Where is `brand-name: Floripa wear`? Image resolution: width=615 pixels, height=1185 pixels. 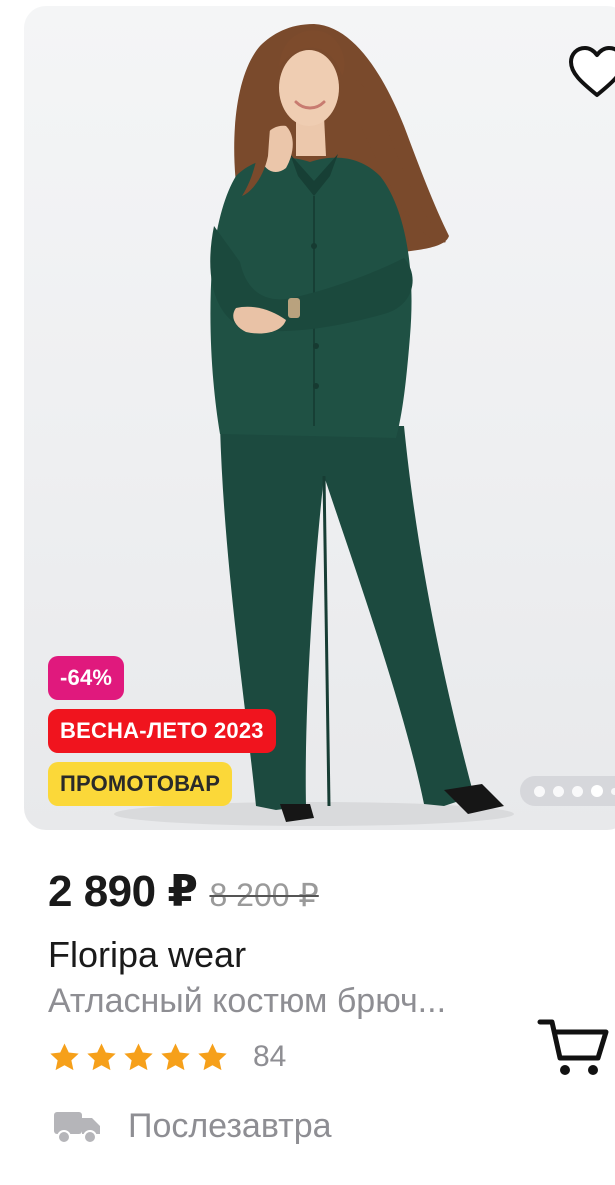
brand-name: Floripa wear is located at coordinates (147, 955).